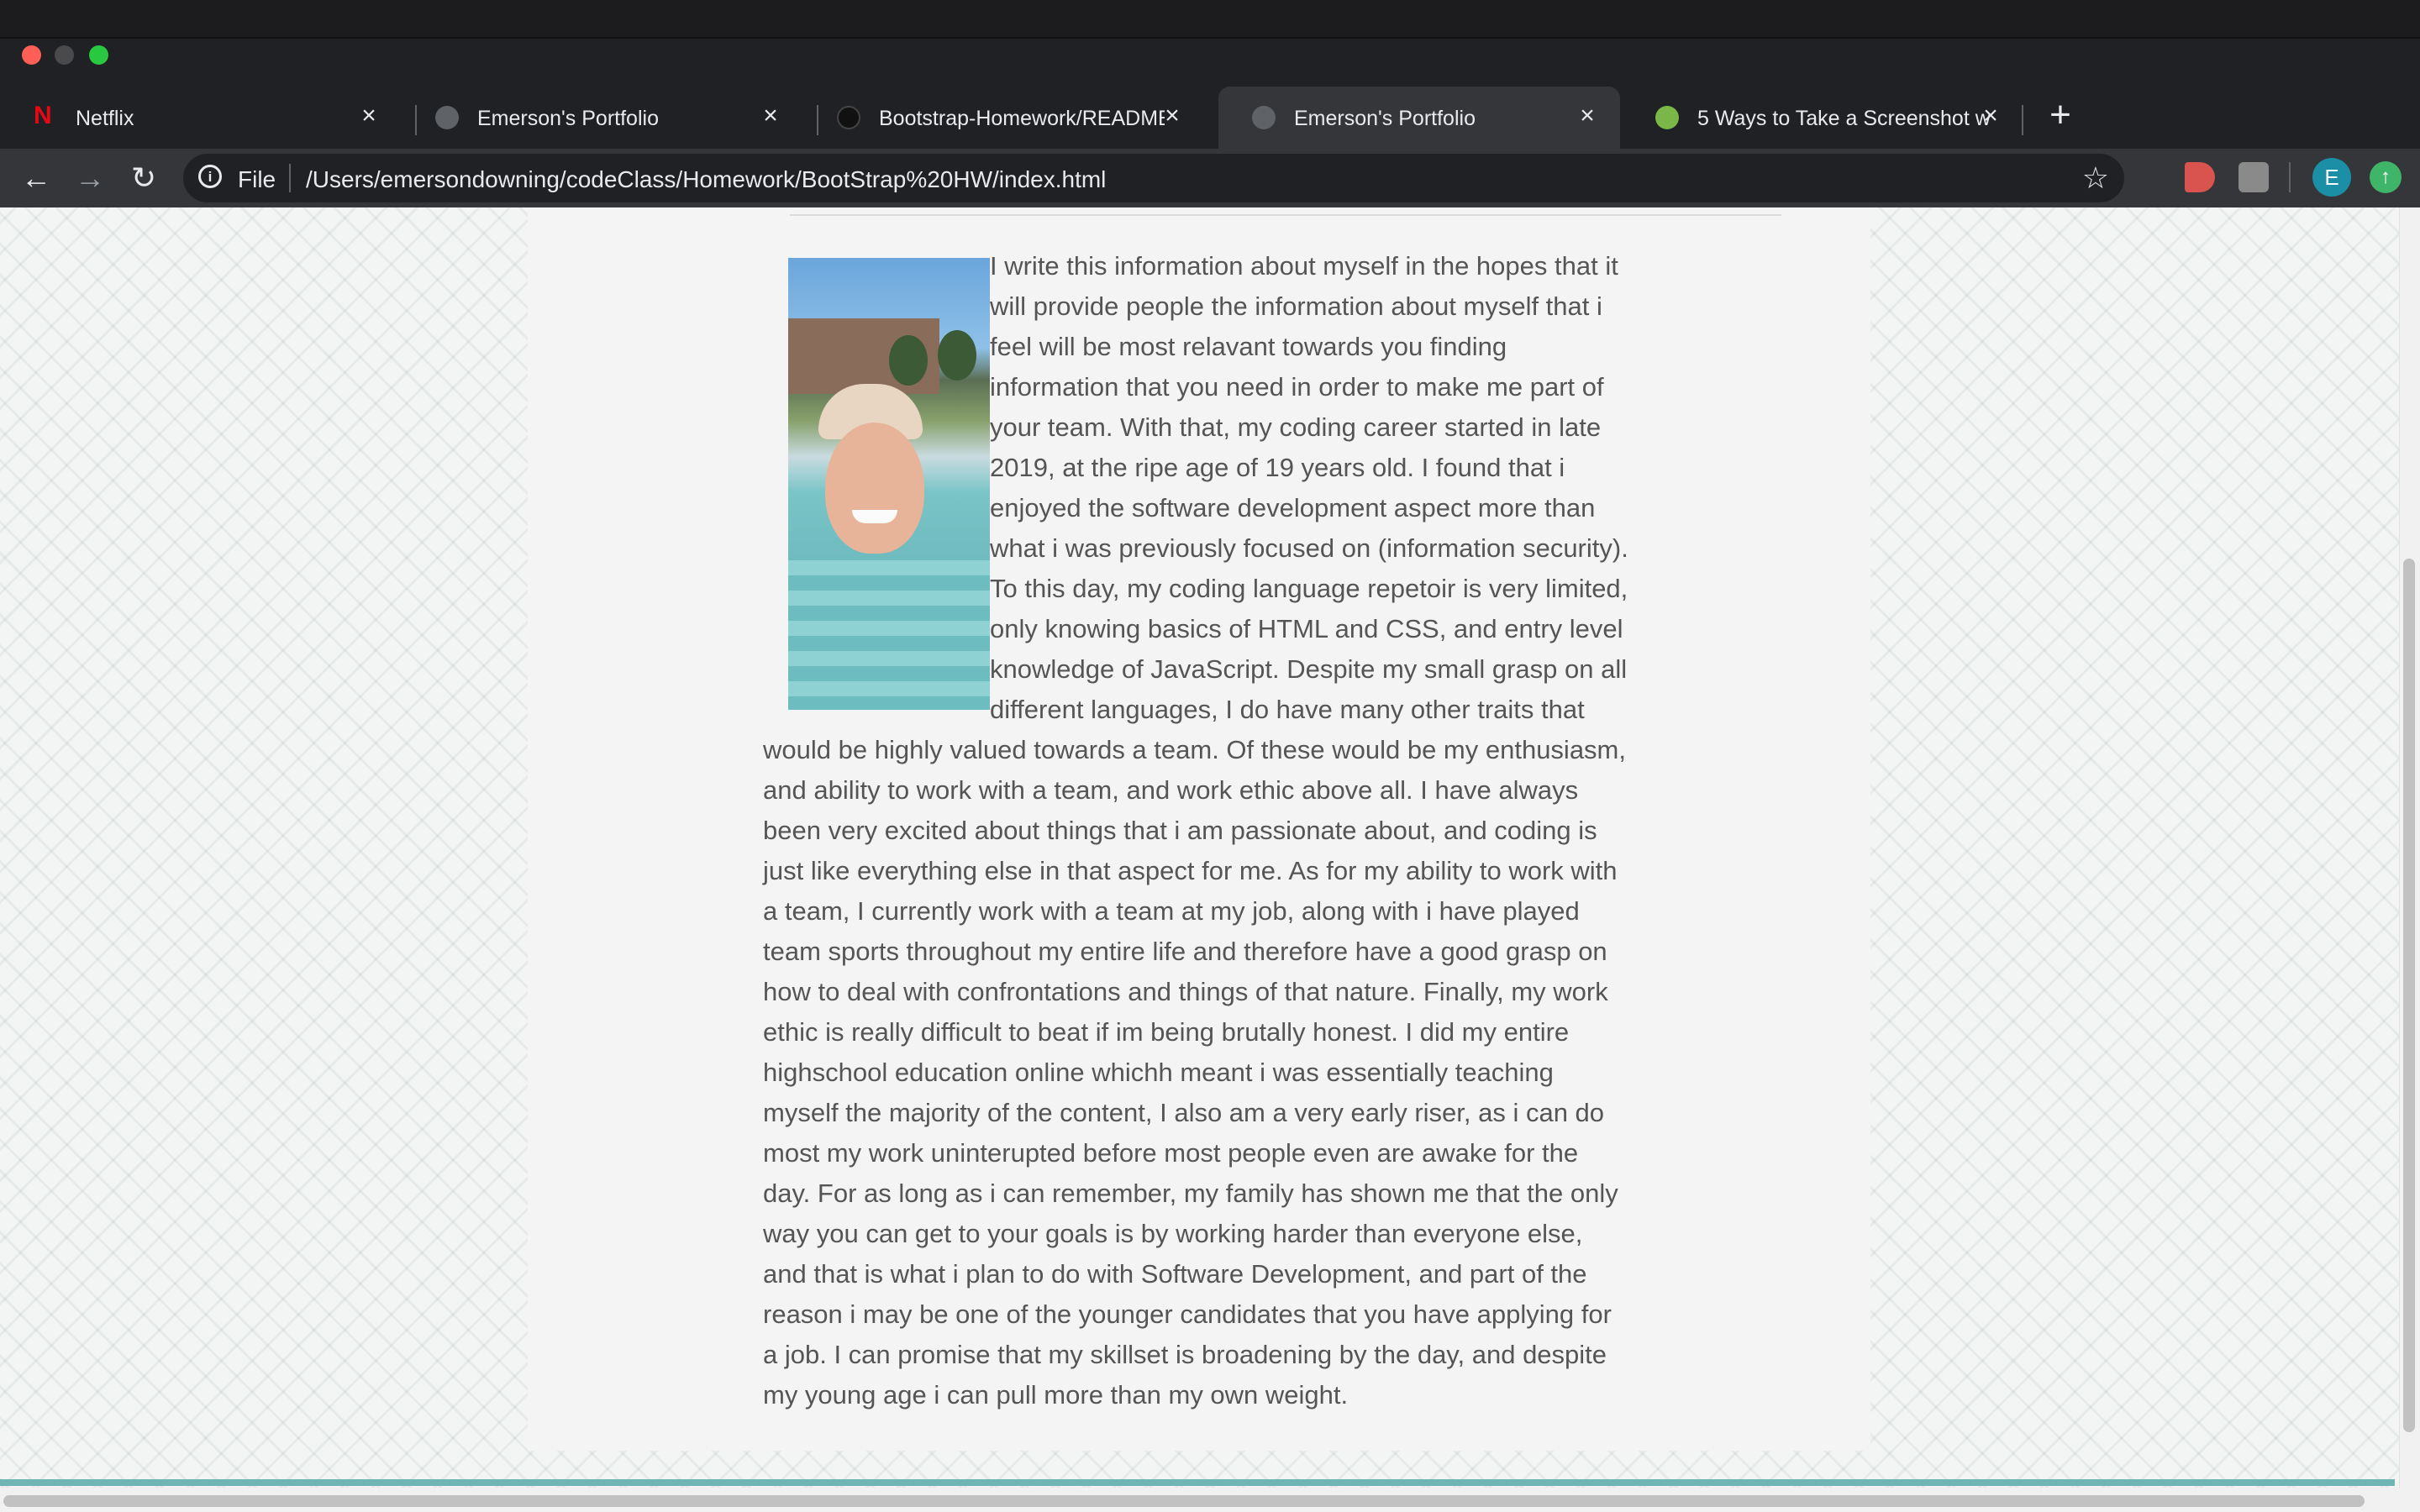 The width and height of the screenshot is (2420, 1512). Describe the element at coordinates (2409, 995) in the screenshot. I see `vertical-scroll-thumb` at that location.